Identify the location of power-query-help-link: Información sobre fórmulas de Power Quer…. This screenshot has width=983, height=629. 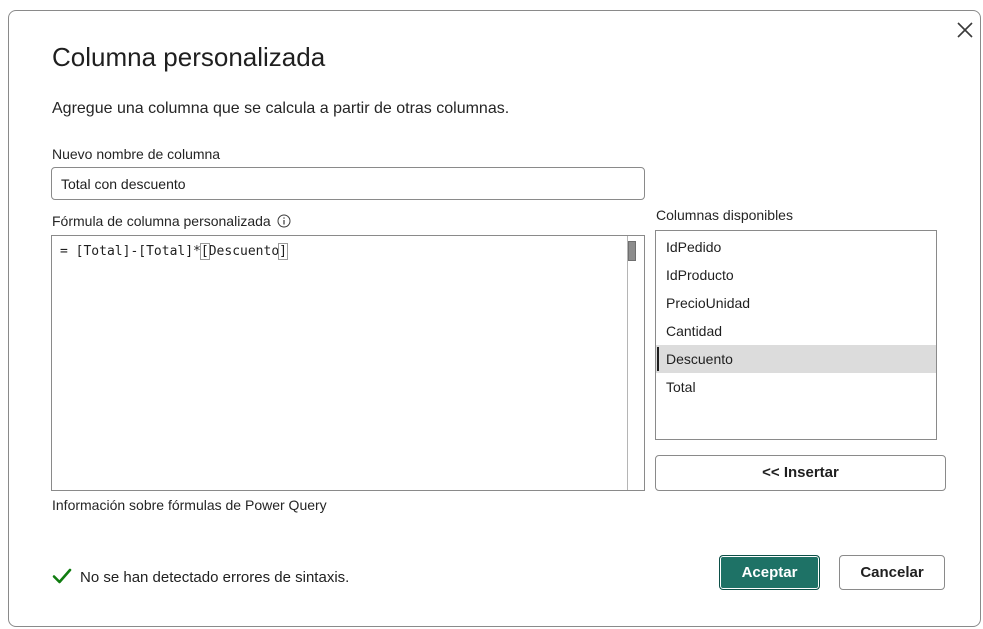
(189, 505).